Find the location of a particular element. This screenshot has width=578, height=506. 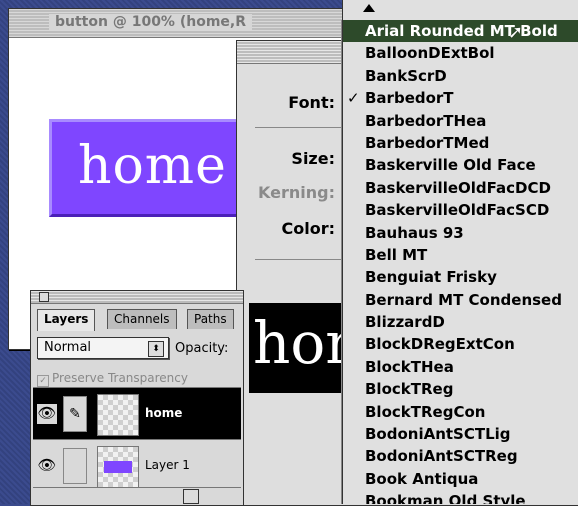

home-button-artwork: home is located at coordinates (149, 168).